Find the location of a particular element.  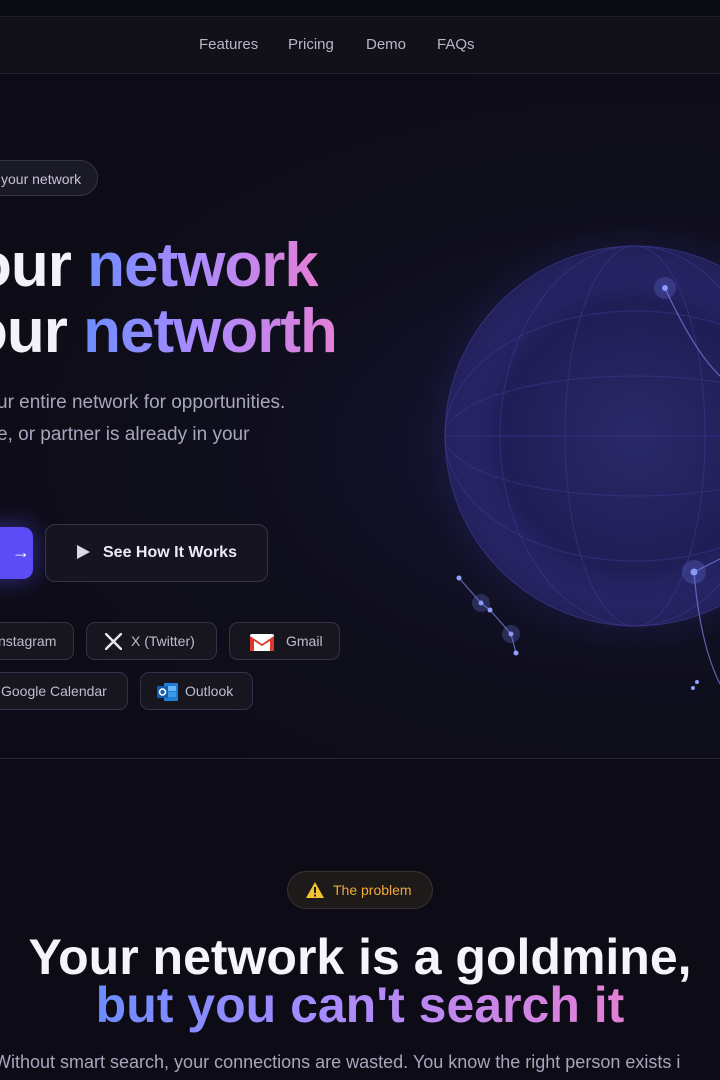

outlook-icon is located at coordinates (167, 692).